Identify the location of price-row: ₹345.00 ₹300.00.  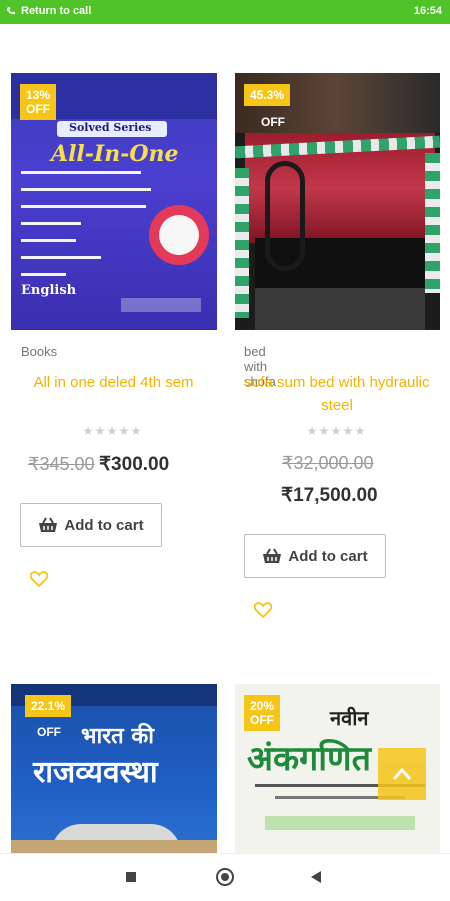
(118, 464).